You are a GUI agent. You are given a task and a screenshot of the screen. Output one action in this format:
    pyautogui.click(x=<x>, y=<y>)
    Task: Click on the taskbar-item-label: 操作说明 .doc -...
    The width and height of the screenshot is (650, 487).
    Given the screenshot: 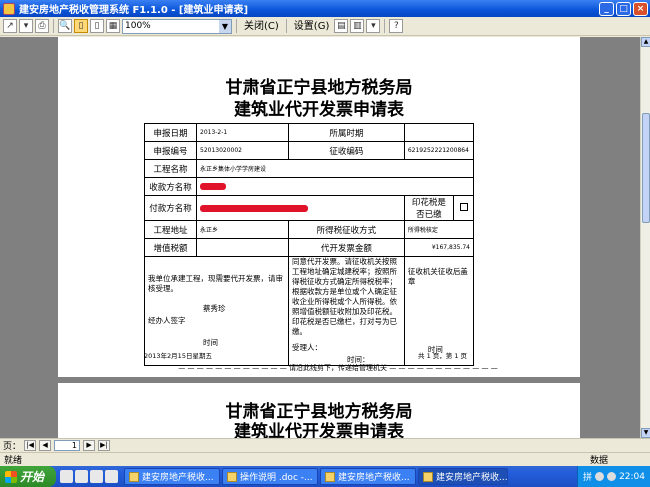 What is the action you would take?
    pyautogui.click(x=276, y=478)
    